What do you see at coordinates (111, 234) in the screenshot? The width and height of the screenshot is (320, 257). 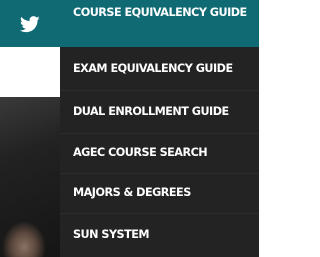 I see `menu-item-label: SUN SYSTEM` at bounding box center [111, 234].